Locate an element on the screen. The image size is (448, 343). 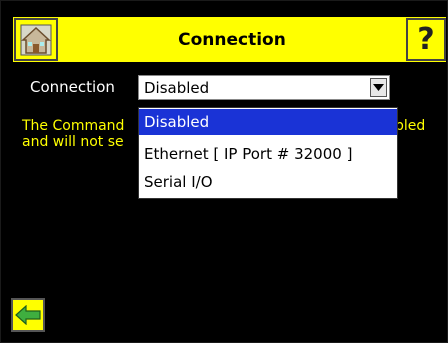
info-line-1-tail: bled is located at coordinates (410, 126).